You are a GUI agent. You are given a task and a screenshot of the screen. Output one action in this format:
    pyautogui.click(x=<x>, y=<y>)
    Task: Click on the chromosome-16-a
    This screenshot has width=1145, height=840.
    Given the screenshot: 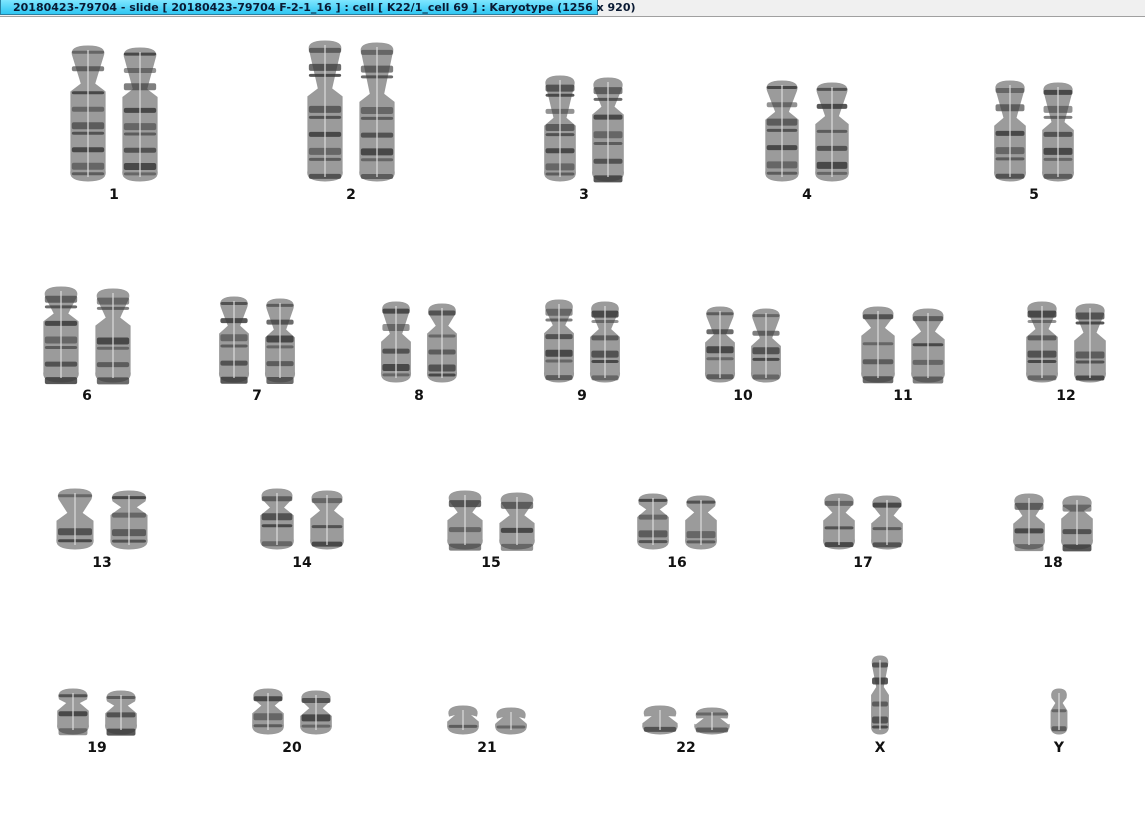 What is the action you would take?
    pyautogui.click(x=653, y=521)
    